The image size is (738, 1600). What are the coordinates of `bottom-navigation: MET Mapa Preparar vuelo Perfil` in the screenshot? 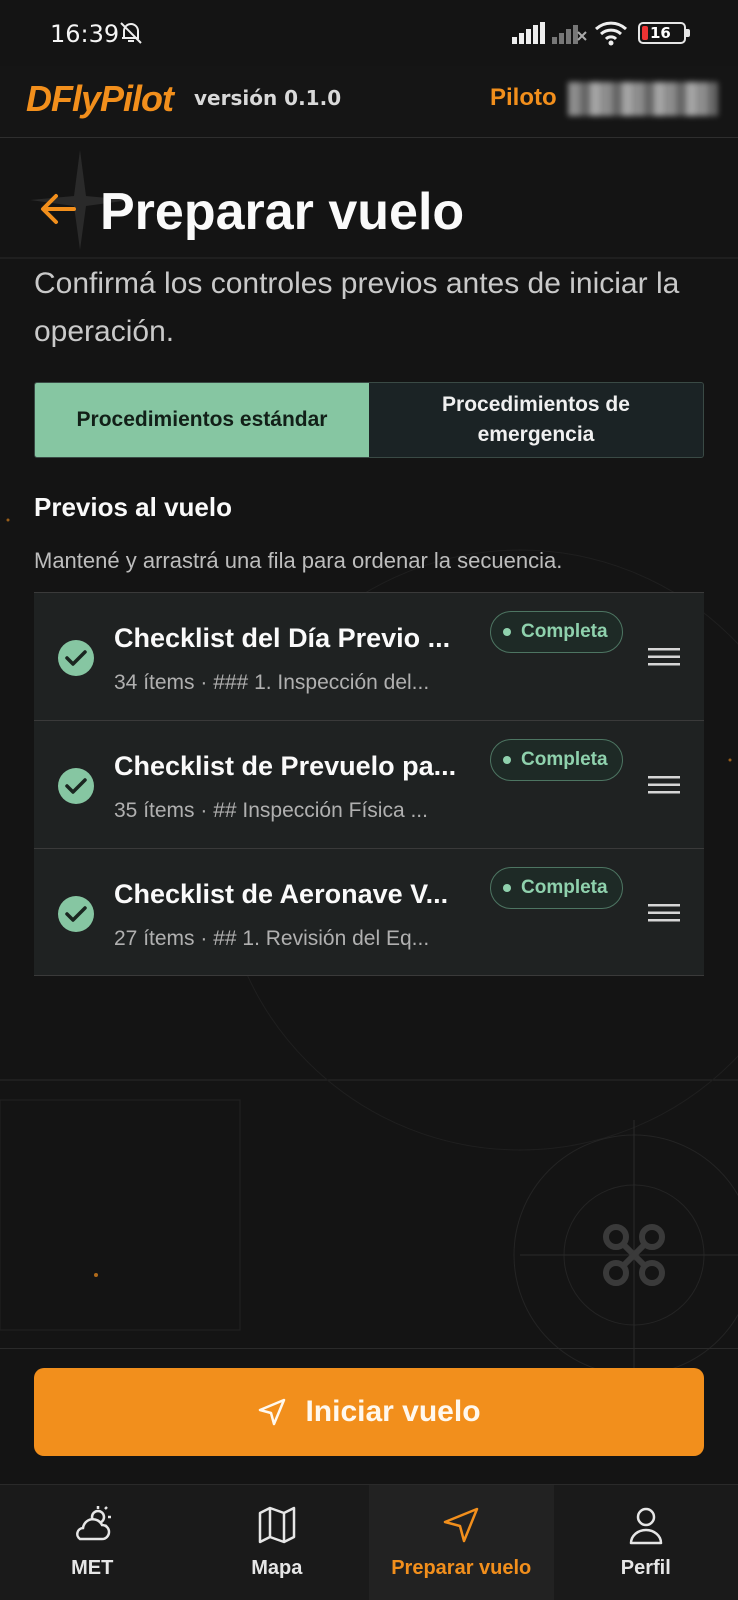 It's located at (369, 1542).